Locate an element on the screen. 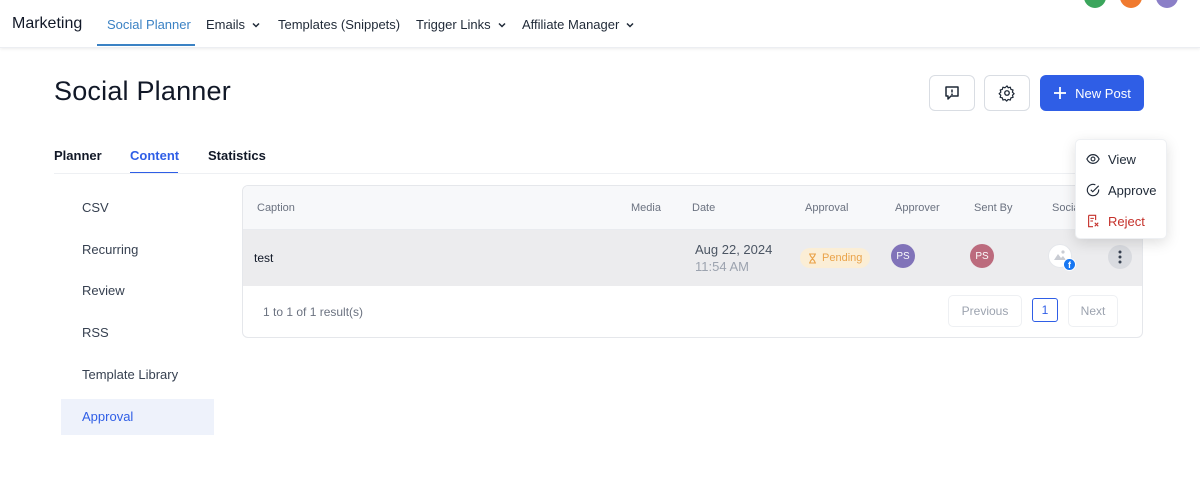  tab-planner: Planner is located at coordinates (78, 155).